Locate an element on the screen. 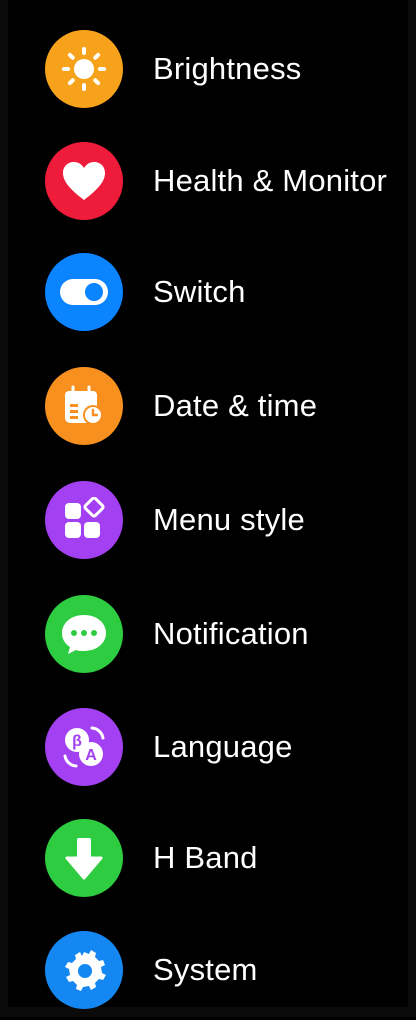 This screenshot has width=416, height=1020. gear-icon is located at coordinates (84, 970).